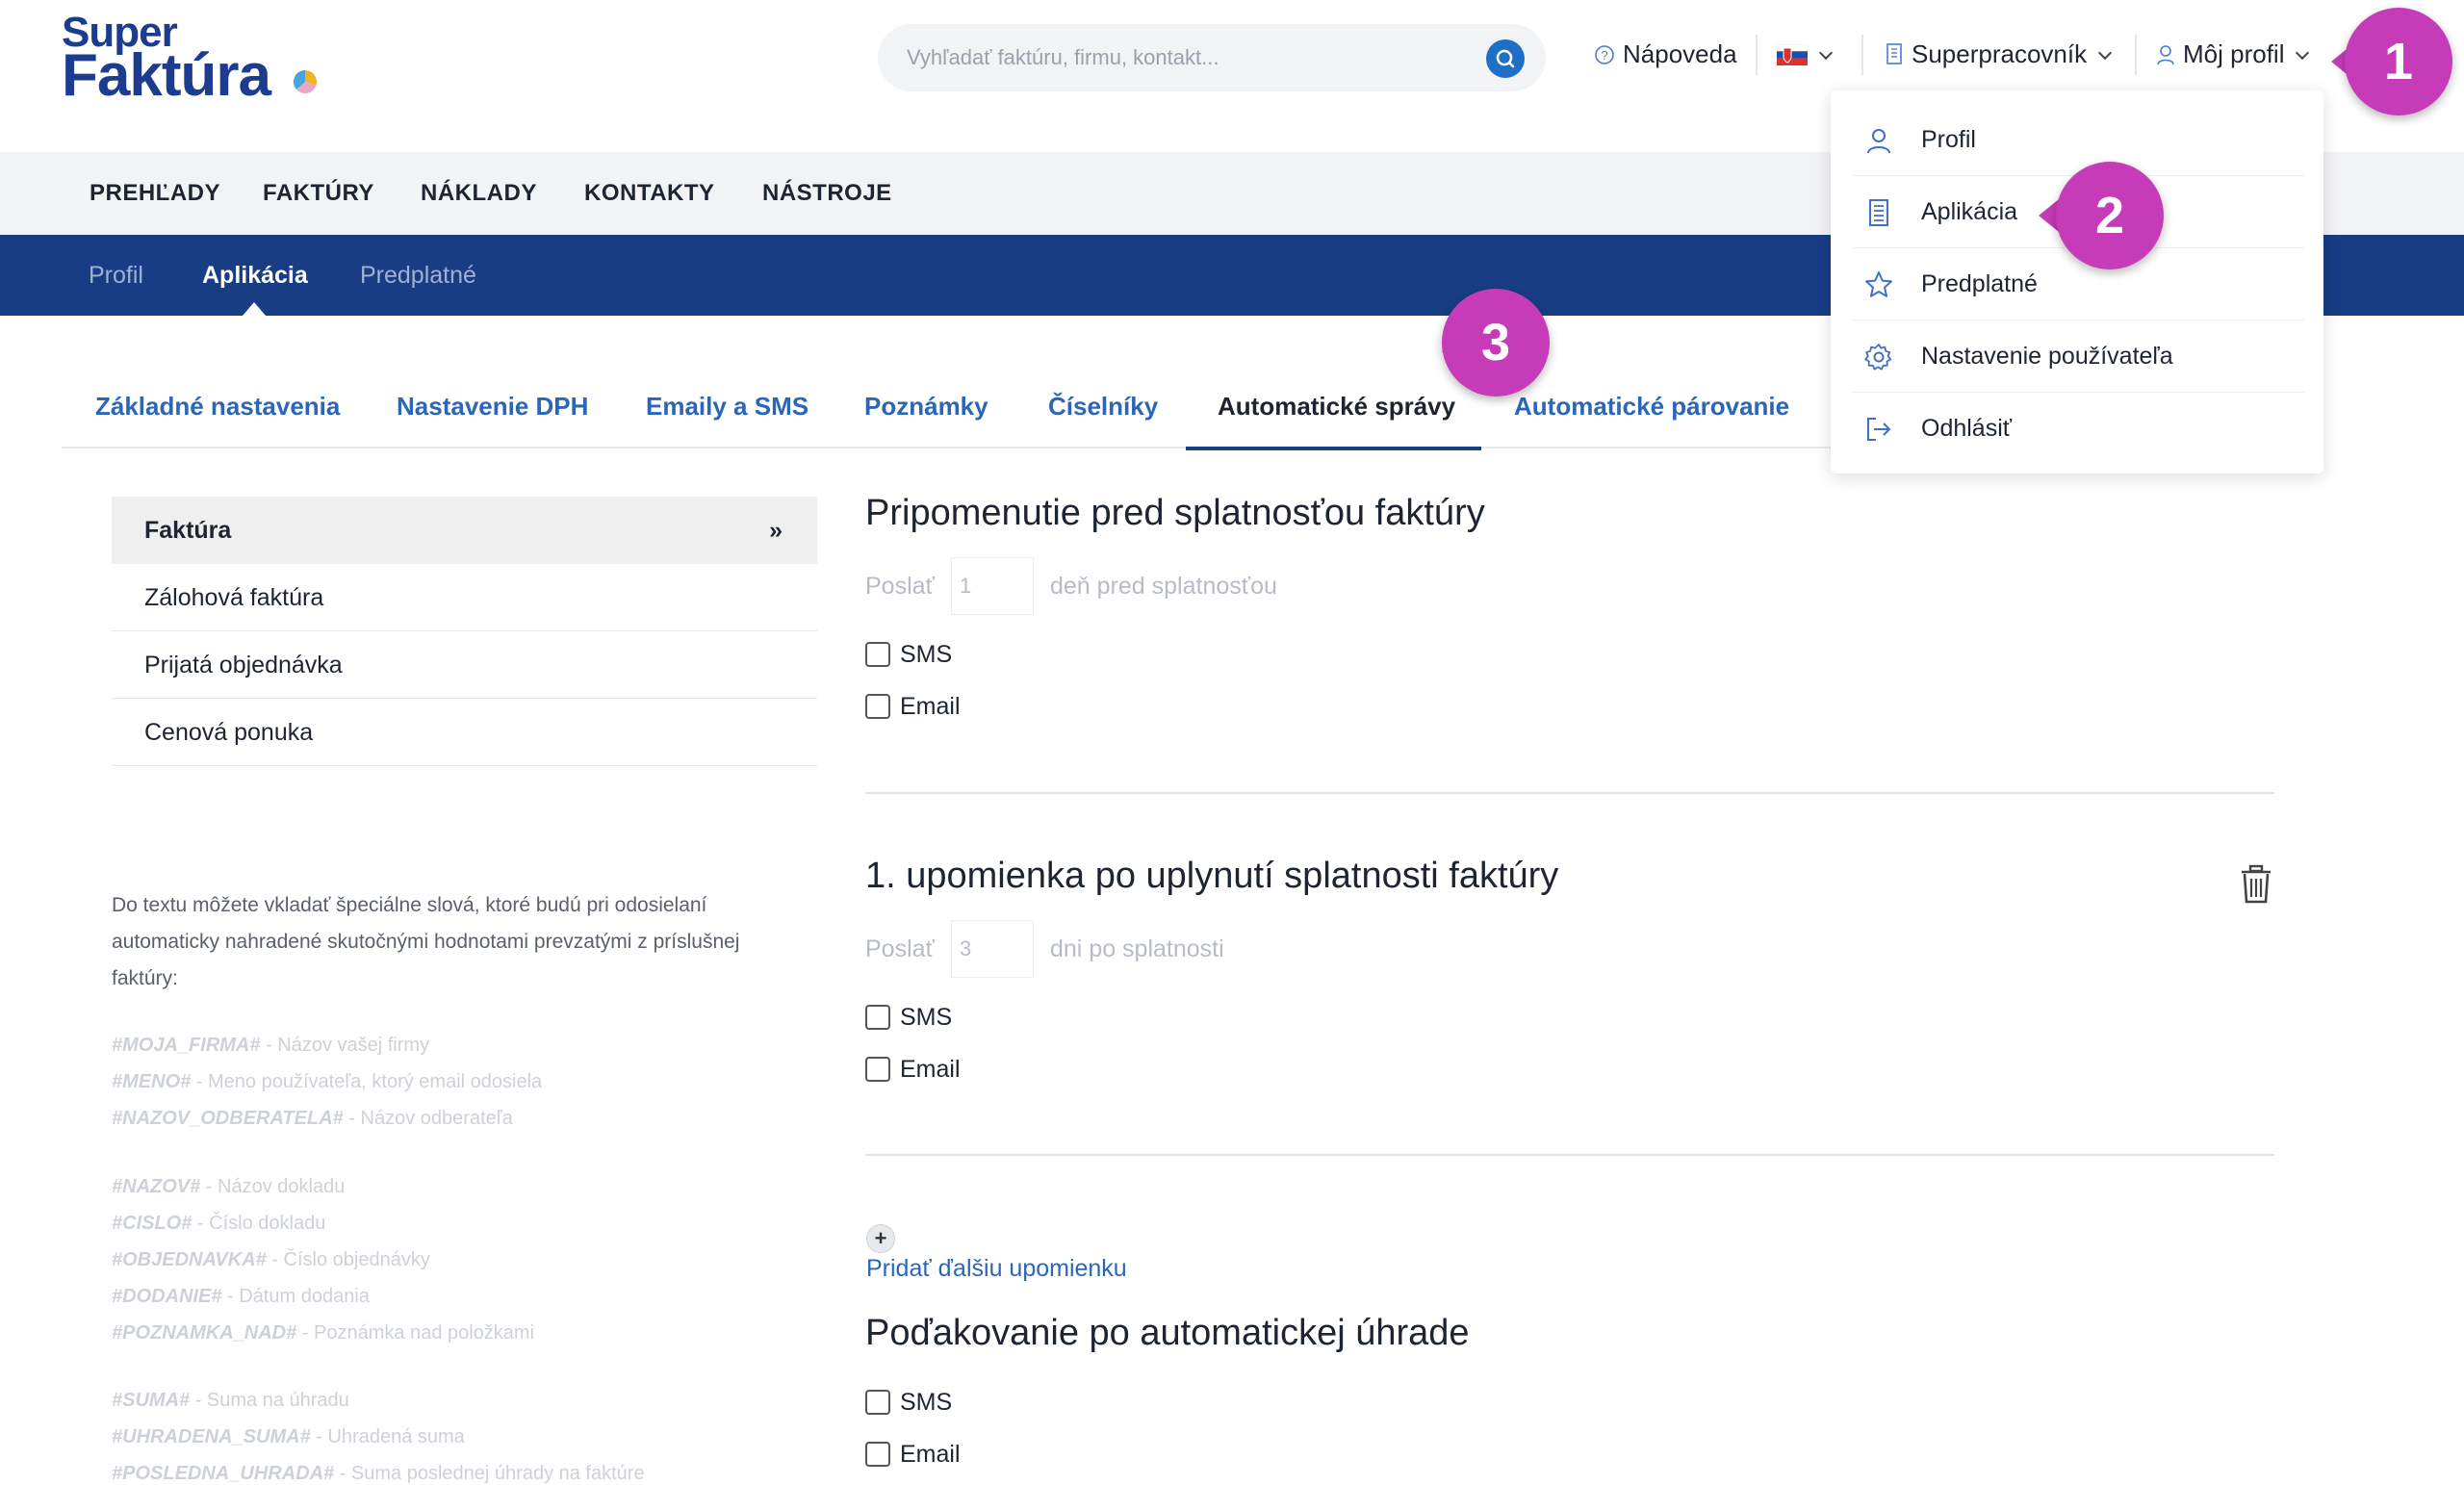 Image resolution: width=2464 pixels, height=1485 pixels. Describe the element at coordinates (1163, 586) in the screenshot. I see `days-suffix-label: deň pred splatnosťou` at that location.